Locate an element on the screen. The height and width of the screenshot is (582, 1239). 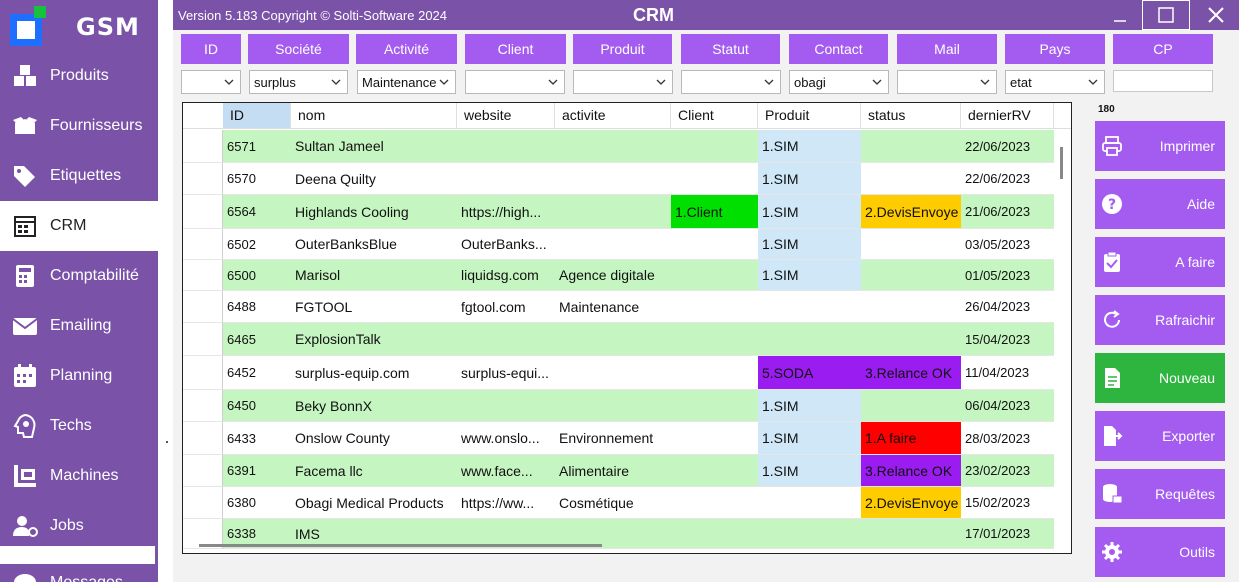
cell-id: 6380 is located at coordinates (257, 502).